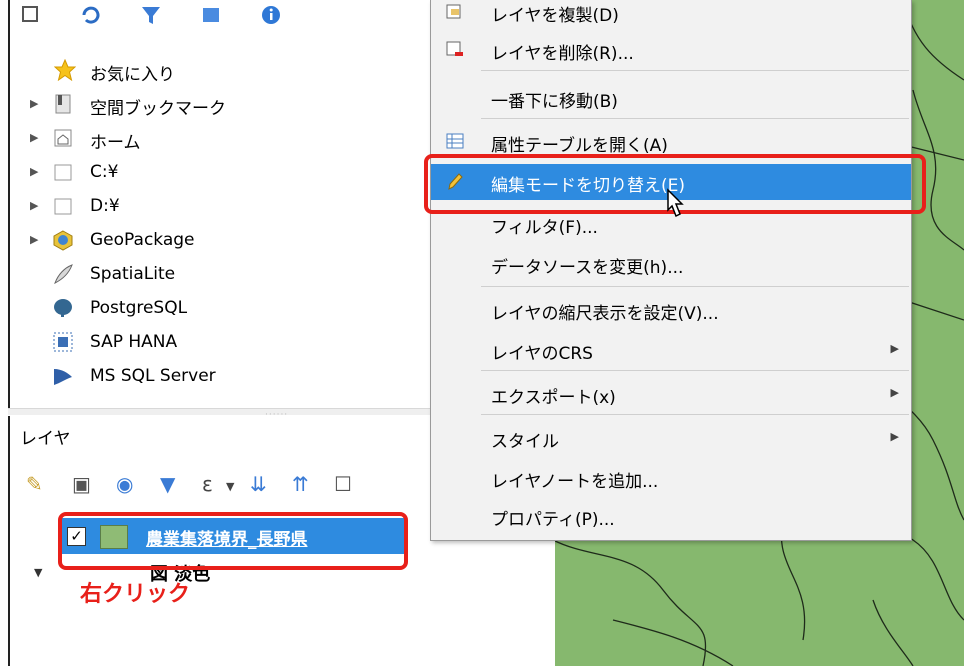 Image resolution: width=964 pixels, height=666 pixels. I want to click on table-icon, so click(455, 141).